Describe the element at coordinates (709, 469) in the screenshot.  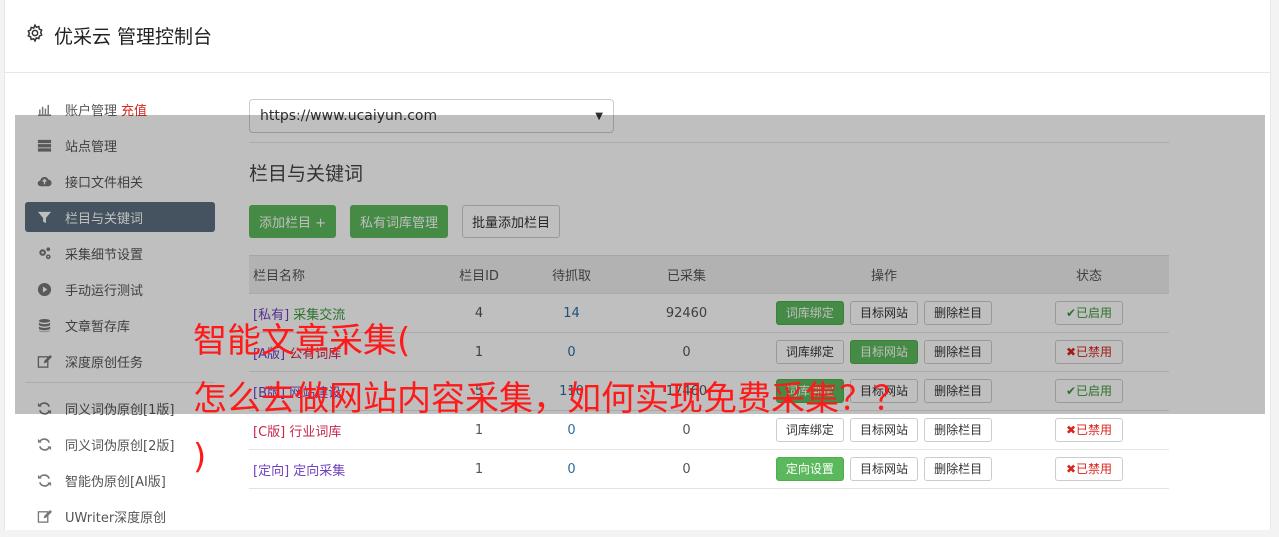
I see `table-row: [定向] 定向采集 1 0 0 定向设置 目标网站 删除栏目 ✖已禁用` at that location.